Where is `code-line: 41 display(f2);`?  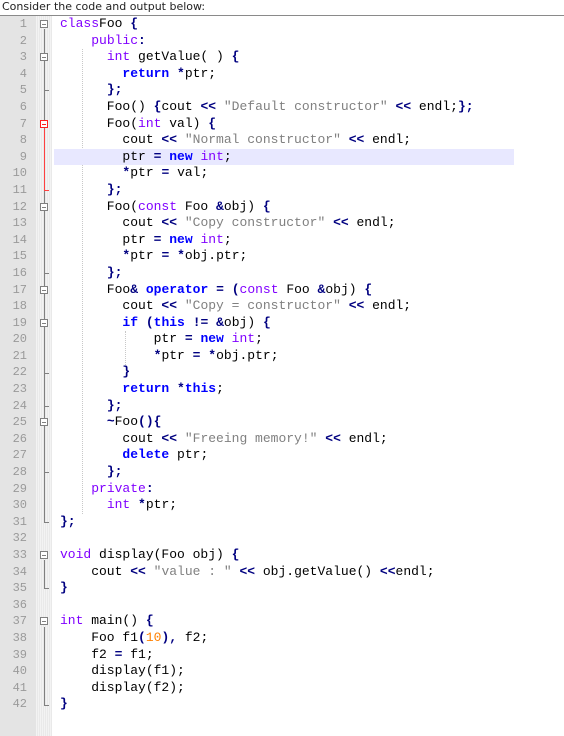
code-line: 41 display(f2); is located at coordinates (282, 688).